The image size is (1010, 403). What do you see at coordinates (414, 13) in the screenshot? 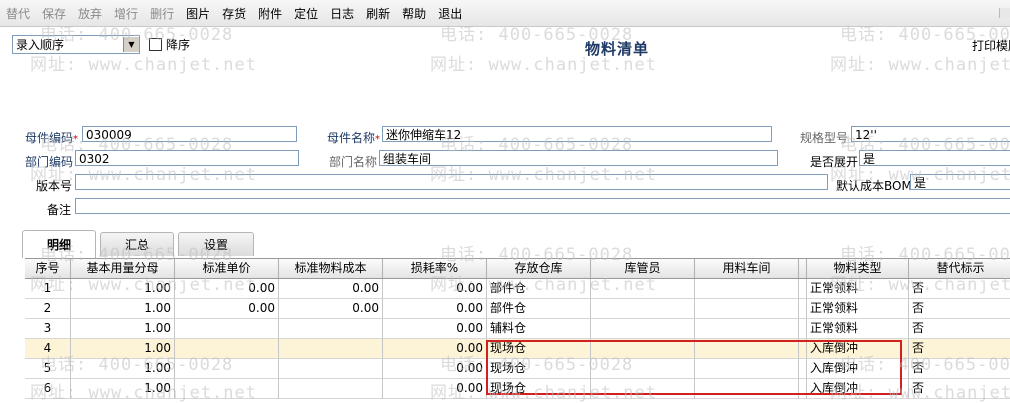
I see `toolbar-help-button: 帮助` at bounding box center [414, 13].